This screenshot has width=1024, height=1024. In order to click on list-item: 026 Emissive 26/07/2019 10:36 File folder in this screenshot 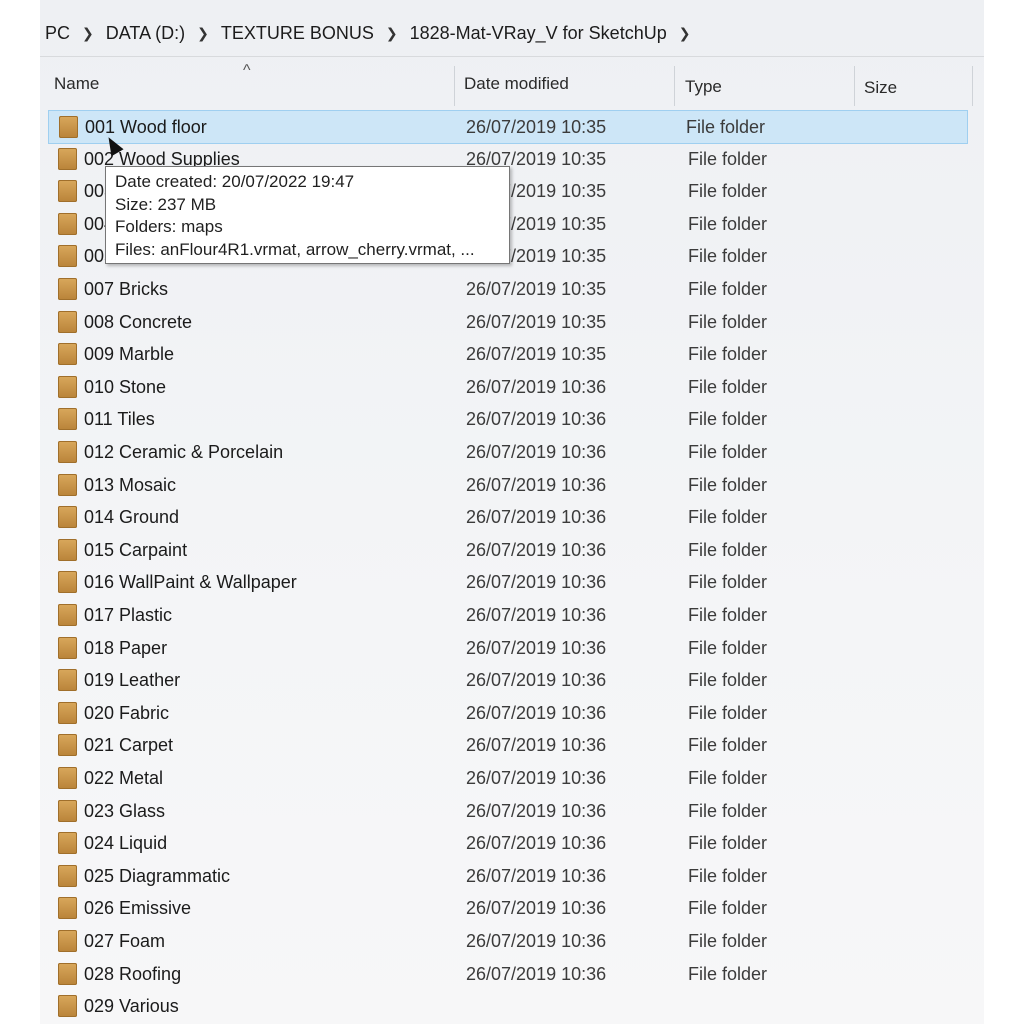, I will do `click(505, 908)`.